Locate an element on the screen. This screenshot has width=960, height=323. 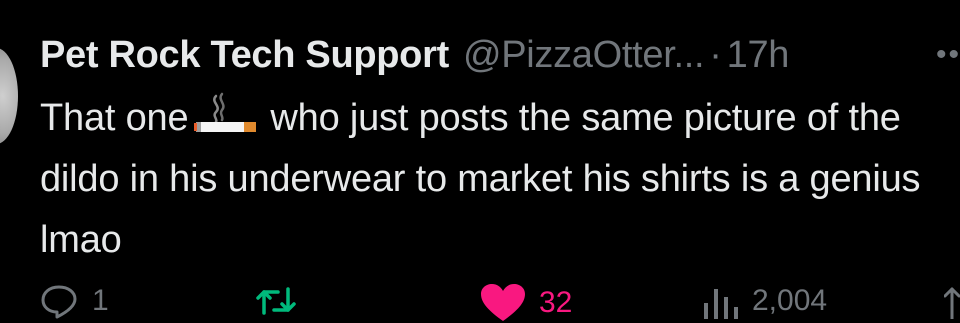
tweet-timestamp: 17h is located at coordinates (758, 55).